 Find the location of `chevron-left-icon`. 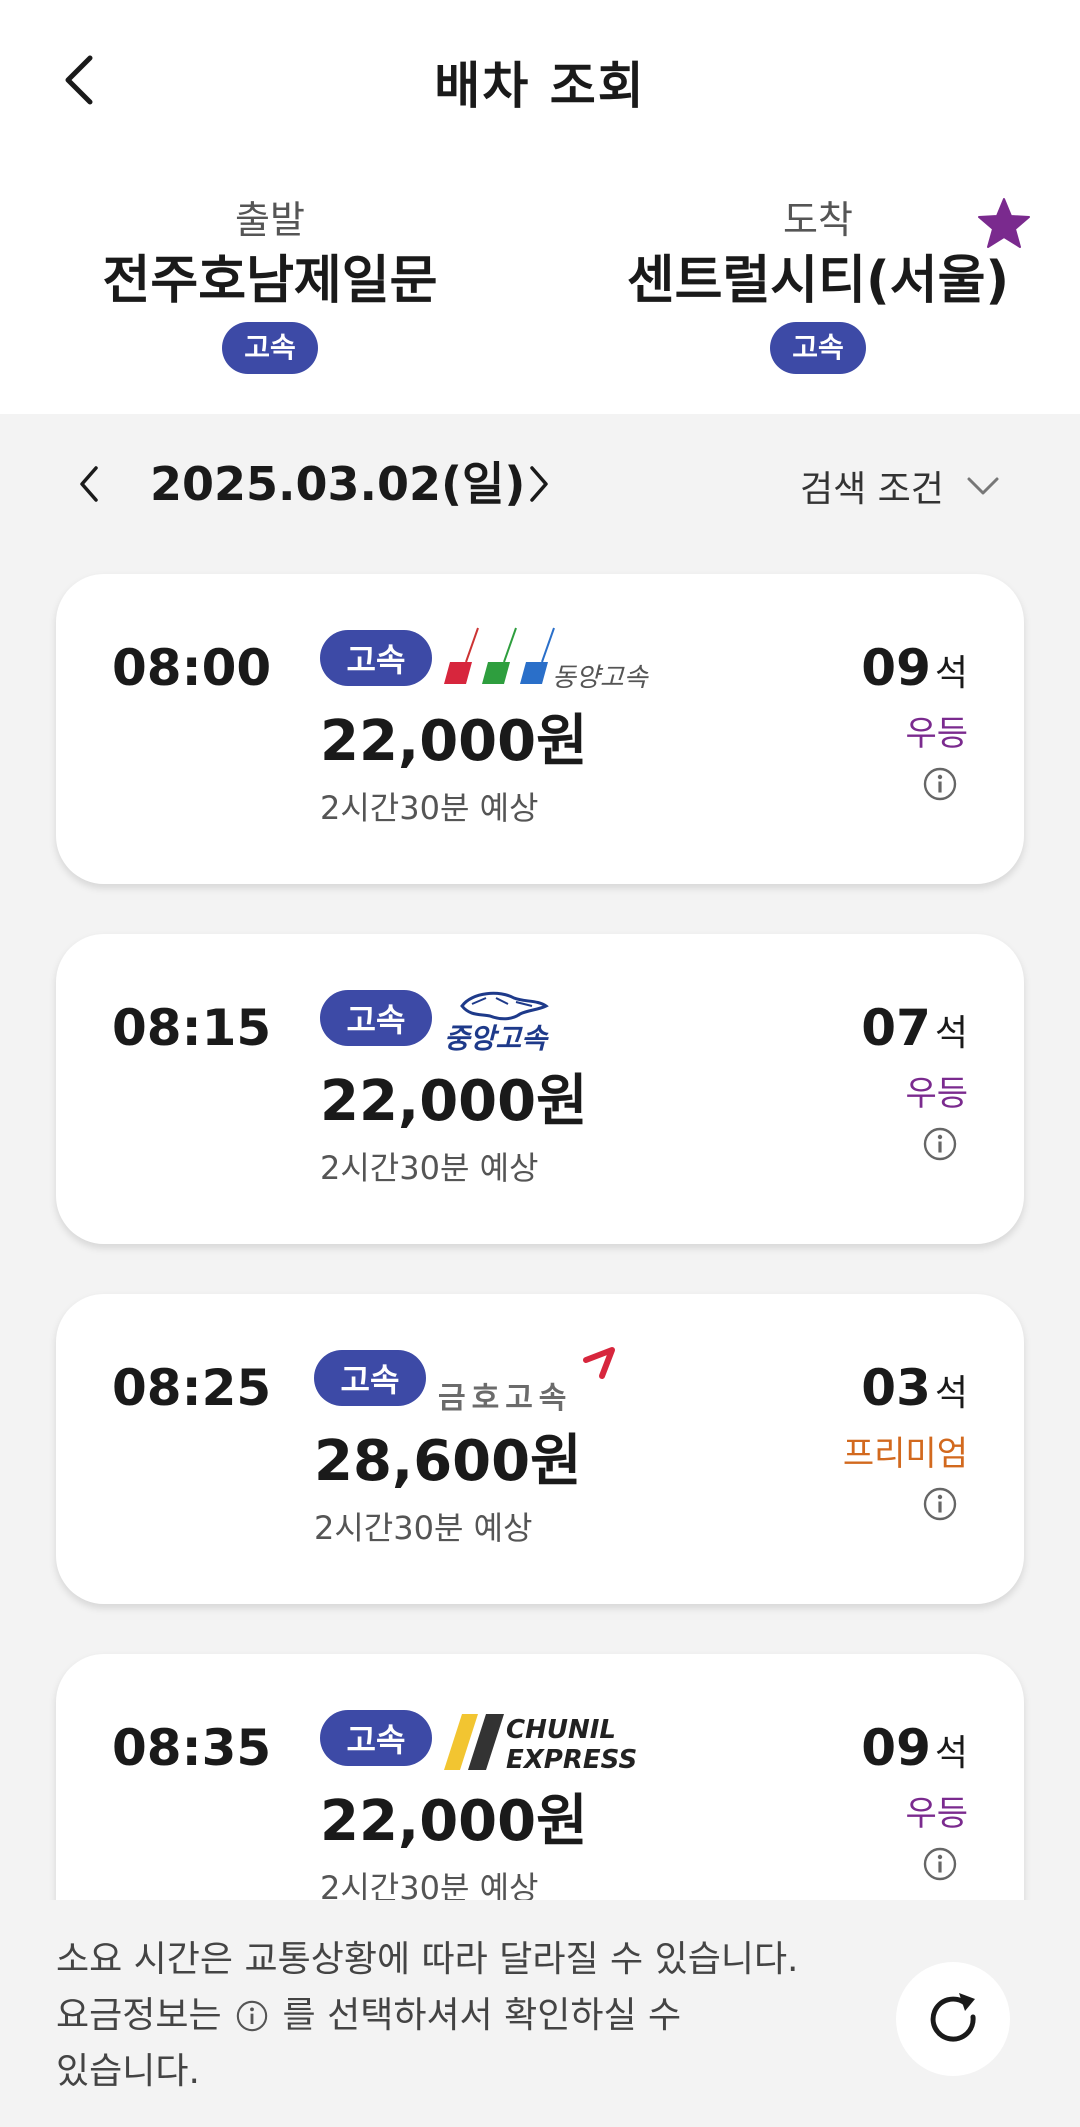

chevron-left-icon is located at coordinates (89, 484).